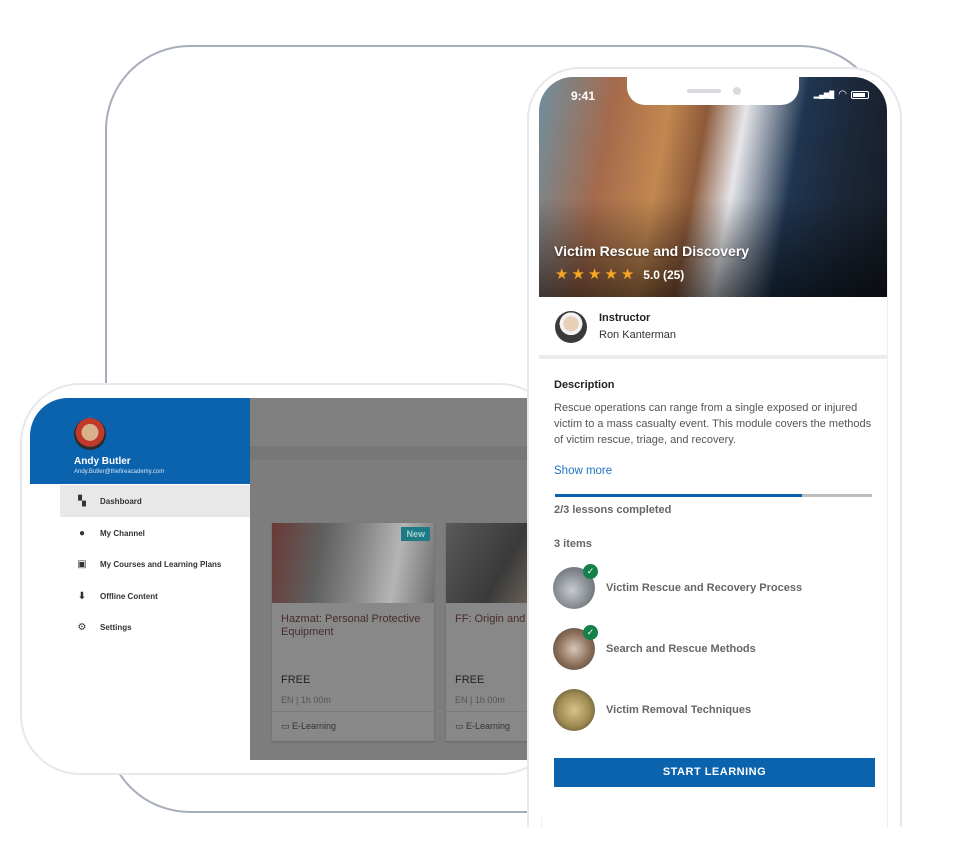 This screenshot has width=980, height=859. Describe the element at coordinates (82, 564) in the screenshot. I see `briefcase-icon: ▣` at that location.